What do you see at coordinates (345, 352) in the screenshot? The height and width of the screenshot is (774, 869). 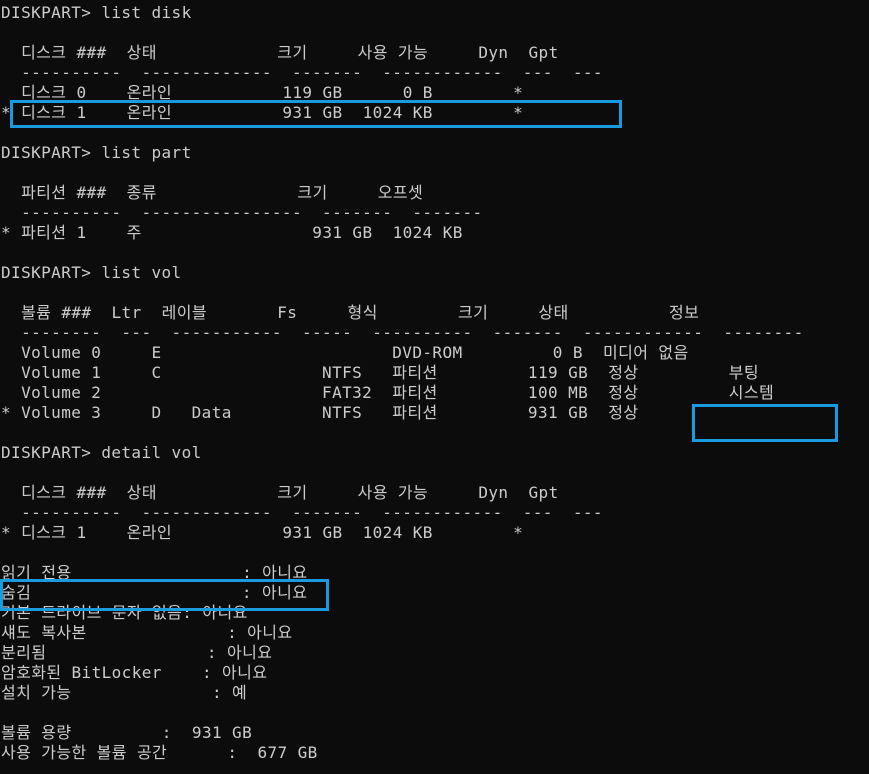 I see `console-line: Volume 0 E DVD-ROM 0 B 미디어 없음` at bounding box center [345, 352].